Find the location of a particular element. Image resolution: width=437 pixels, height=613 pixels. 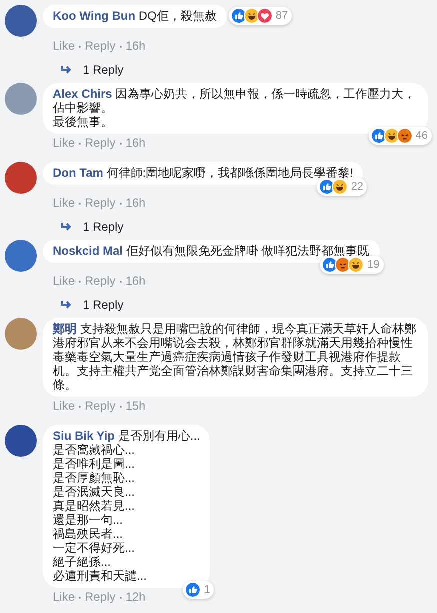

author-link: Koo Wing Bun is located at coordinates (94, 16).